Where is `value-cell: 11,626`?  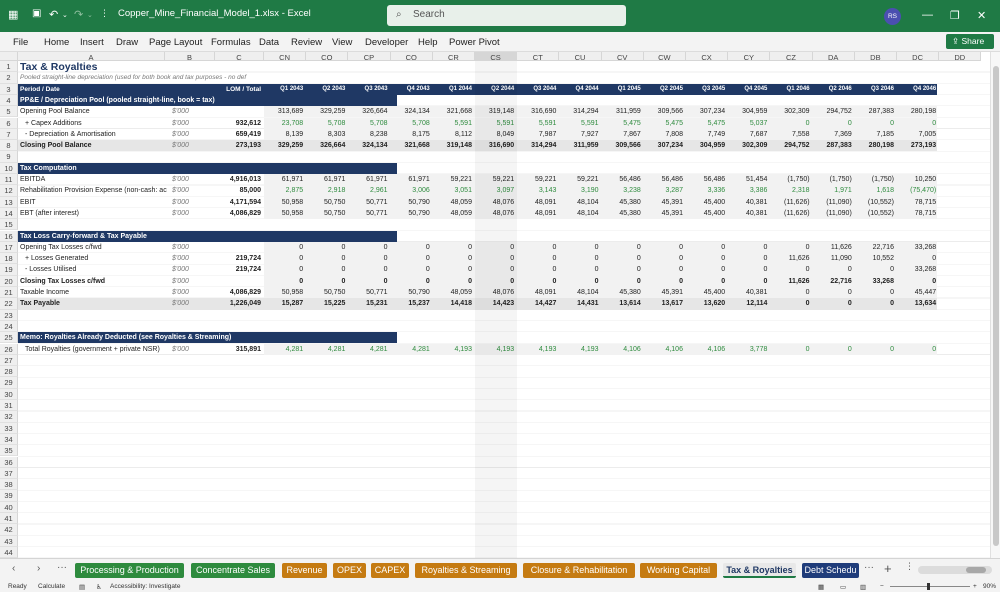
value-cell: 11,626 is located at coordinates (834, 247).